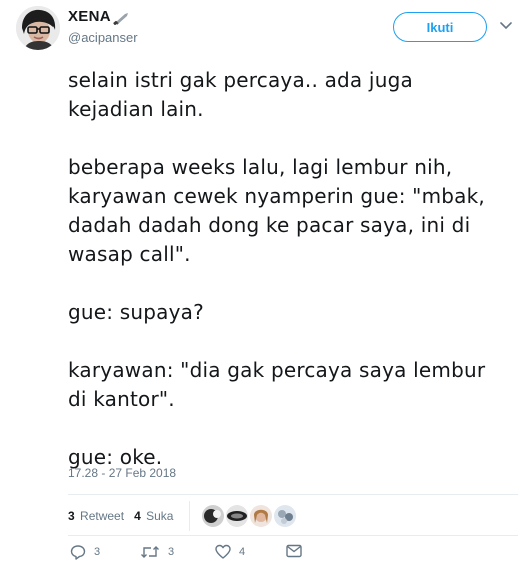 Image resolution: width=531 pixels, height=577 pixels. I want to click on author-display-name: XENA, so click(89, 16).